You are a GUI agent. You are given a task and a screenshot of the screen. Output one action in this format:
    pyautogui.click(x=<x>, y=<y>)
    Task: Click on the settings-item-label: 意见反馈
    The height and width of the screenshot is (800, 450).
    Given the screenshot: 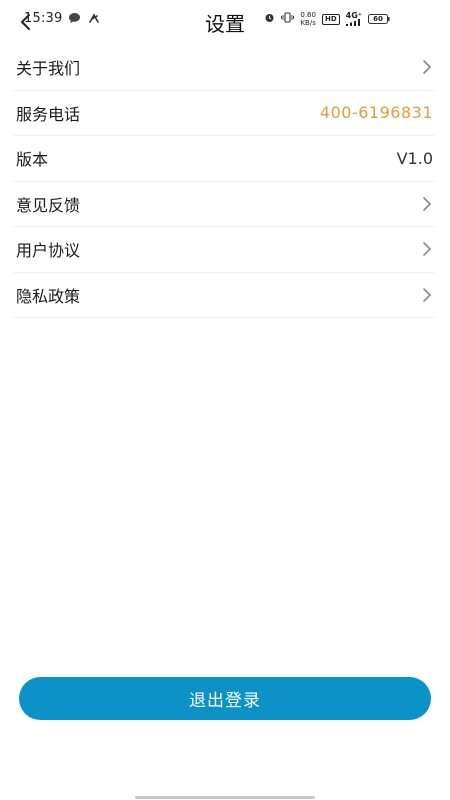 What is the action you would take?
    pyautogui.click(x=48, y=205)
    